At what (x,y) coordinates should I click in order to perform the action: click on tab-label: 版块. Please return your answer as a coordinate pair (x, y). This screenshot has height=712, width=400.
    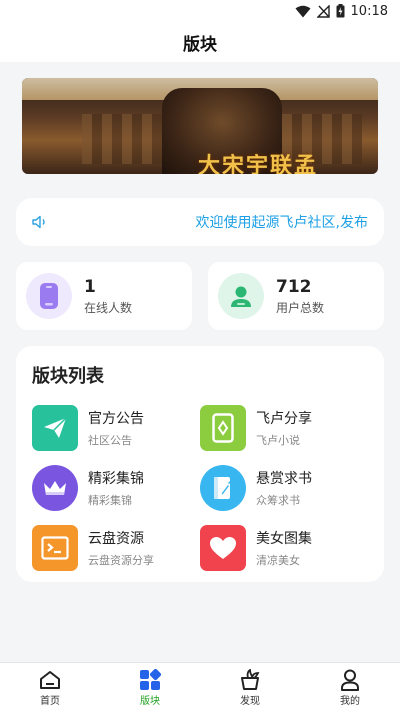
    Looking at the image, I should click on (150, 701).